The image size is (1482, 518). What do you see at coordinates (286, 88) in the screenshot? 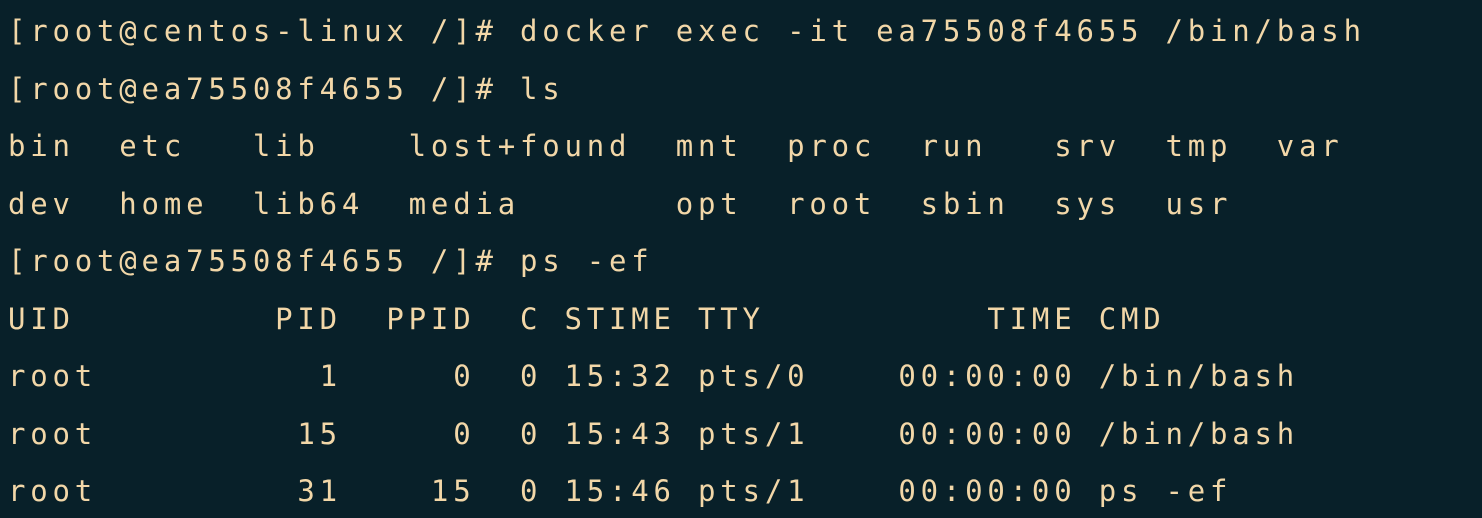
I see `terminal-line-ls-command: [root@ea75508f4655 /]# ls` at bounding box center [286, 88].